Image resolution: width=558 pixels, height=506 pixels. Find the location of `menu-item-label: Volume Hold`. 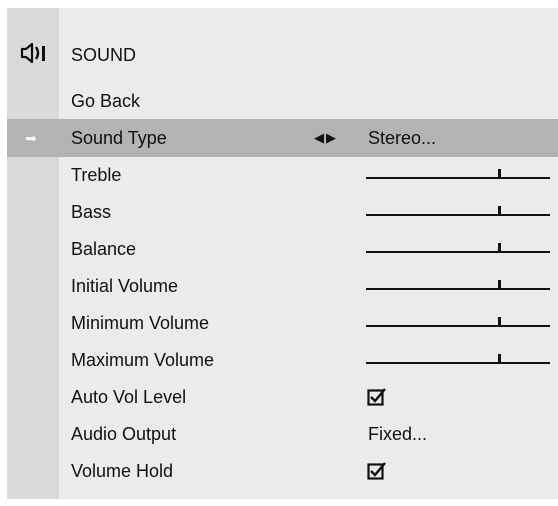

menu-item-label: Volume Hold is located at coordinates (122, 471).